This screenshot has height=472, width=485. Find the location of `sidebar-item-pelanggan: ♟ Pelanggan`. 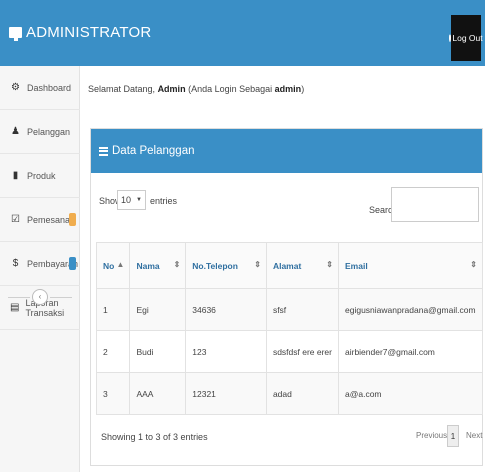

sidebar-item-pelanggan: ♟ Pelanggan is located at coordinates (40, 132).